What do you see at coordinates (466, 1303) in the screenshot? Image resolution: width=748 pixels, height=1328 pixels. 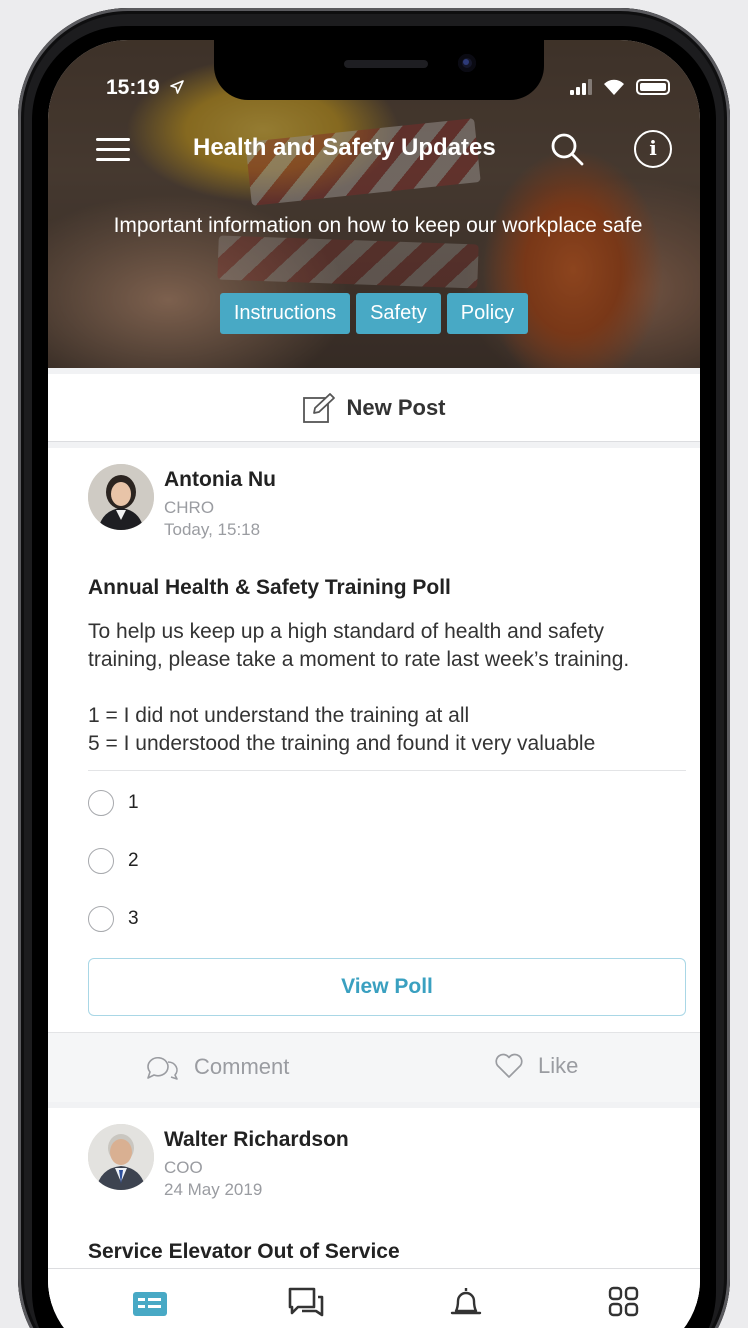 I see `bell-icon` at bounding box center [466, 1303].